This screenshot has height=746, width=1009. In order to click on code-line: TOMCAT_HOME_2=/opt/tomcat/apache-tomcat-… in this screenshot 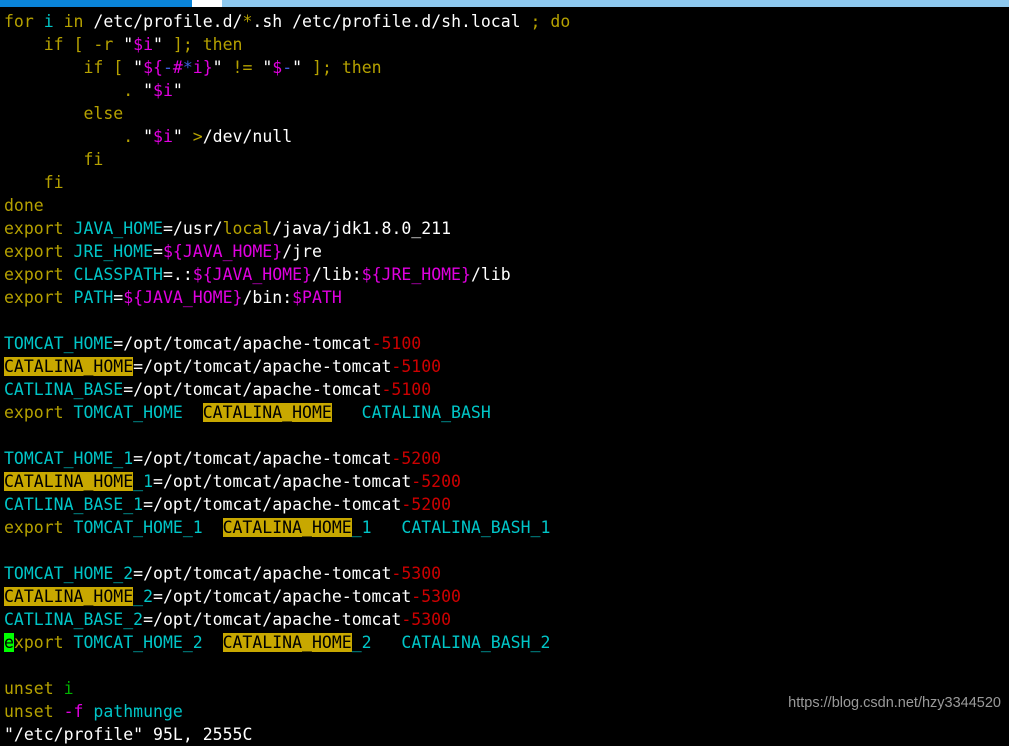, I will do `click(223, 573)`.